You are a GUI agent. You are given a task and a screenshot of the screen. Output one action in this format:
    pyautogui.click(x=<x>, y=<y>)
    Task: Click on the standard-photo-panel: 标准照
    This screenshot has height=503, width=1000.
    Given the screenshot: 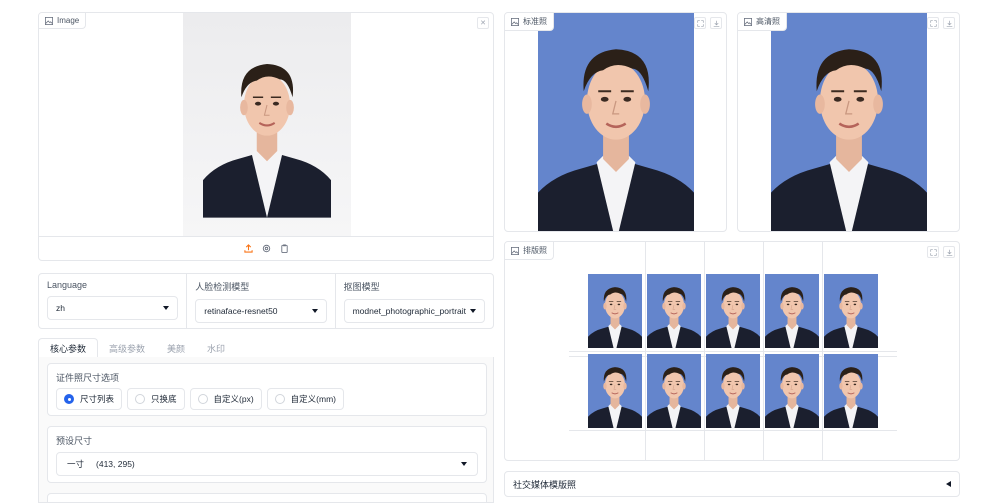 What is the action you would take?
    pyautogui.click(x=615, y=122)
    